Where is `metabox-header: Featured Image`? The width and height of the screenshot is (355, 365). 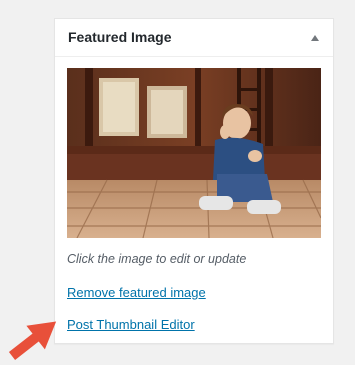
metabox-header: Featured Image is located at coordinates (194, 38).